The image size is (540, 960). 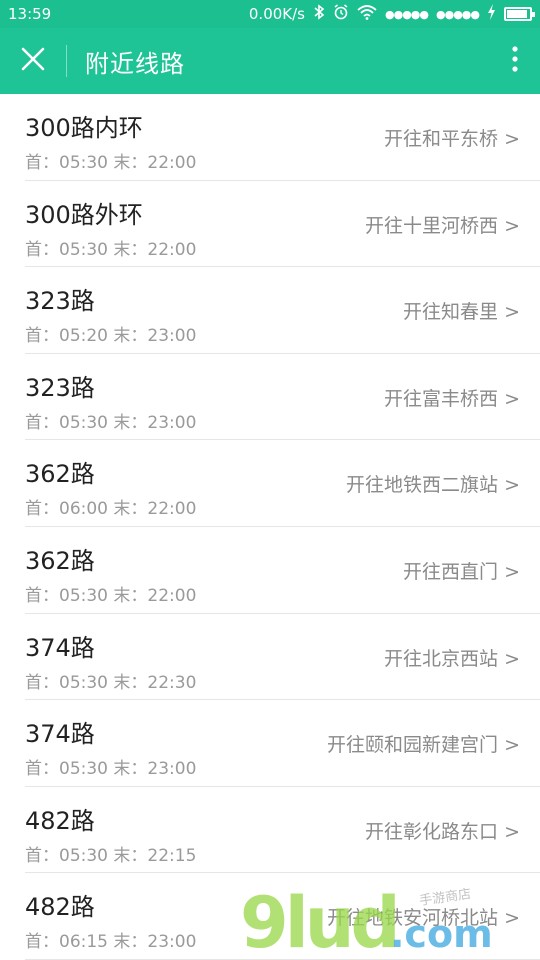 I want to click on route-destination: 开往和平东桥 >, so click(x=452, y=139).